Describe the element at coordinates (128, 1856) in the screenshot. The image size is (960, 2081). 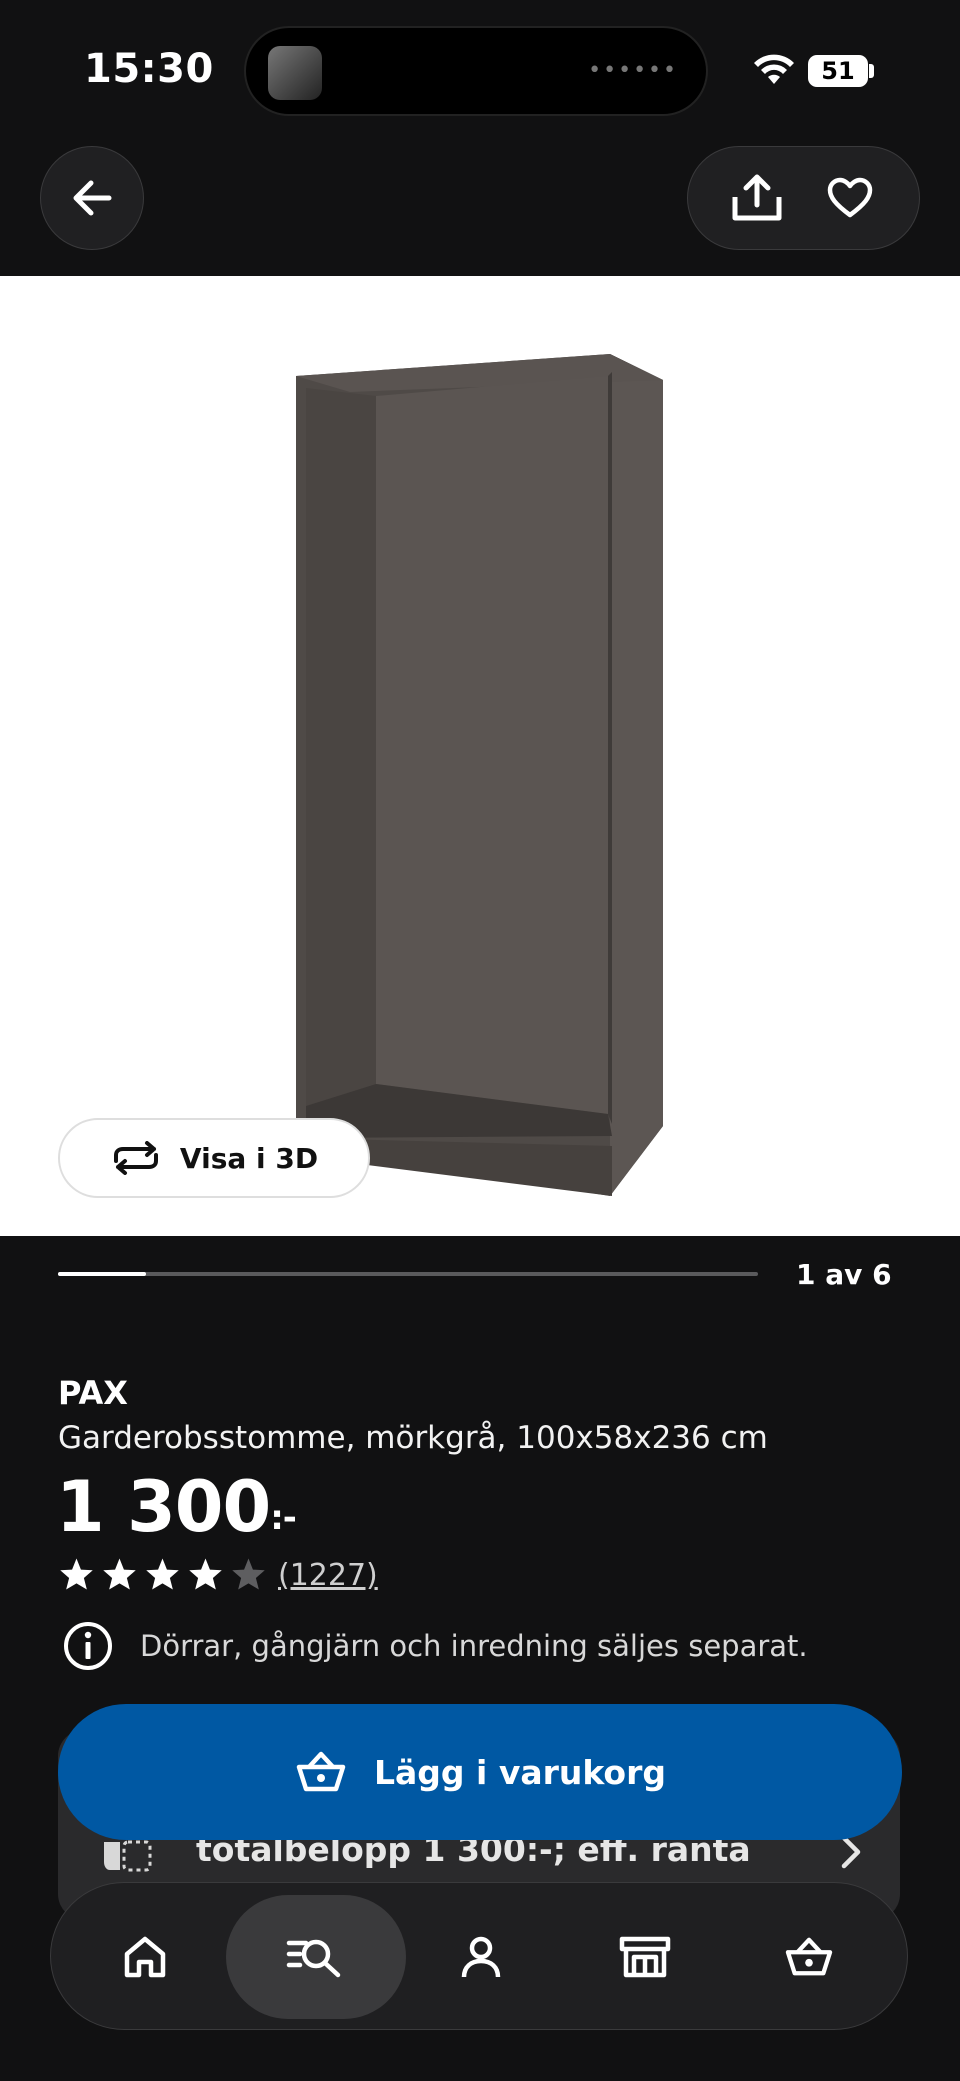
I see `installment-icon` at that location.